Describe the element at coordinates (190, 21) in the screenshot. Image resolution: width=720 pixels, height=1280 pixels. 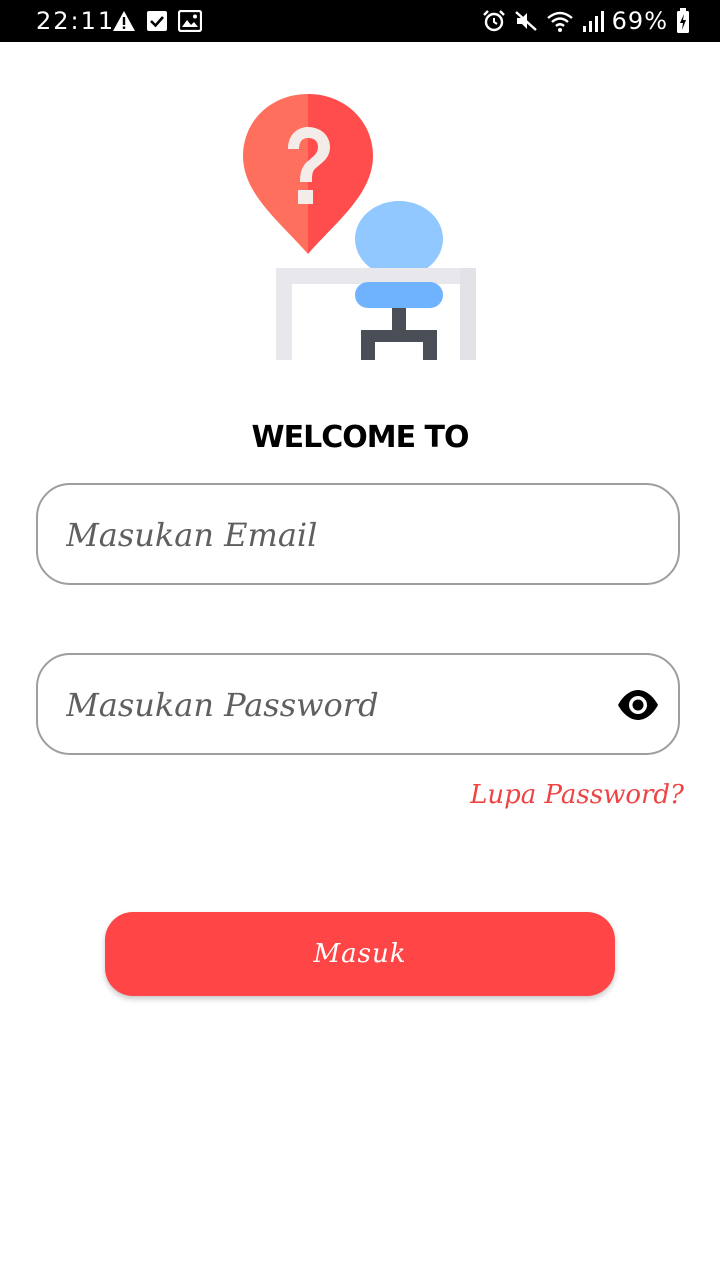
I see `image-icon` at that location.